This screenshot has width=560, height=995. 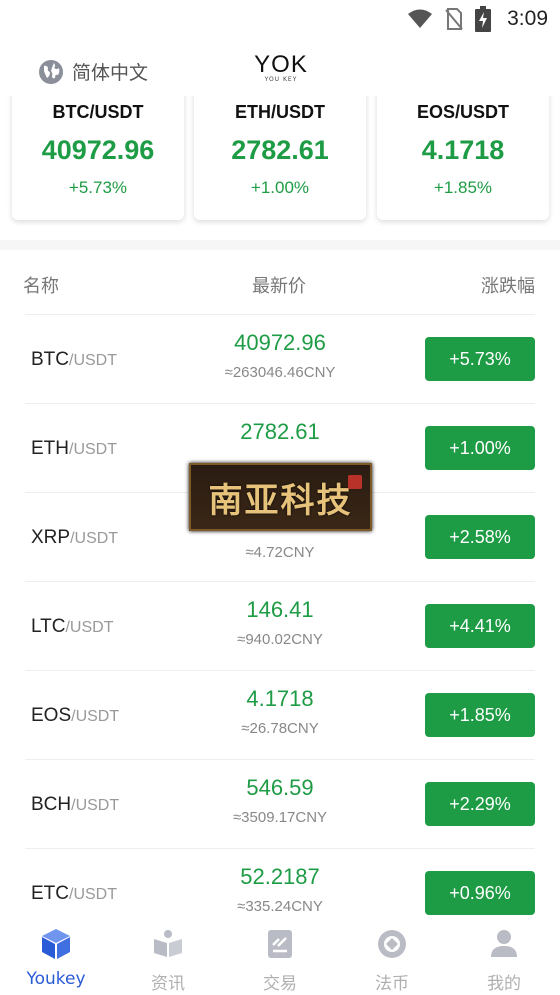 I want to click on column-price: 最新价, so click(x=279, y=286).